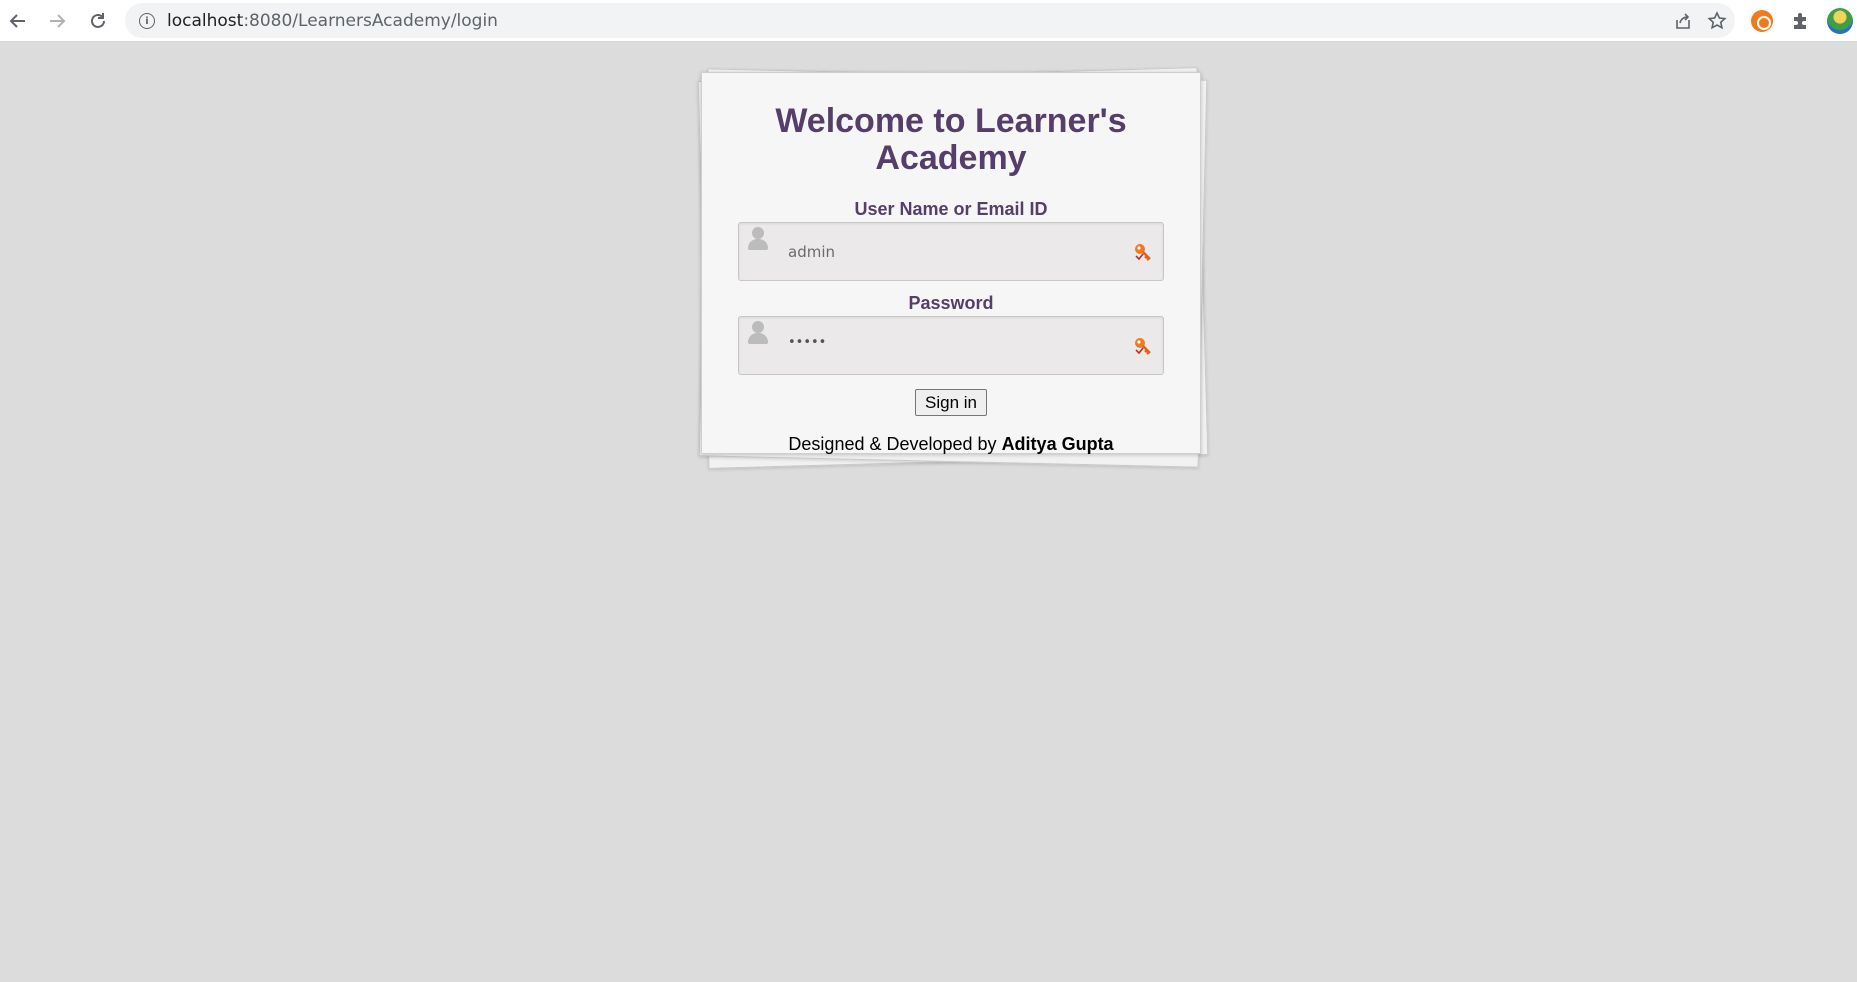 Image resolution: width=1857 pixels, height=982 pixels. I want to click on ubuntu-extension-icon, so click(1762, 21).